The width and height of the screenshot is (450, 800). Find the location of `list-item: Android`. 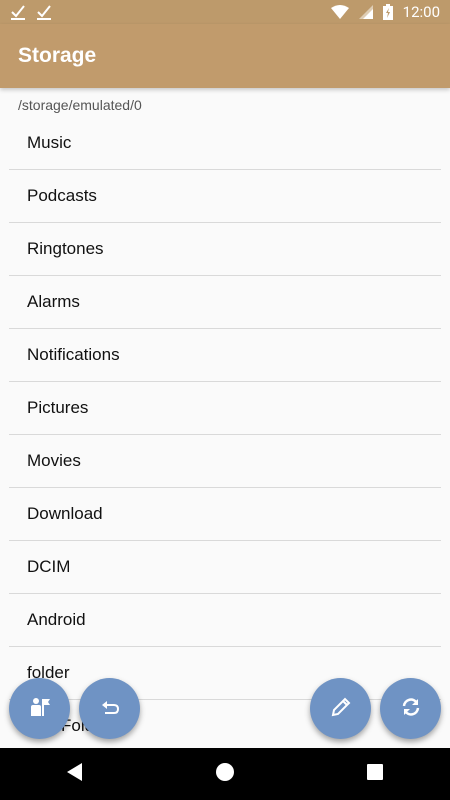

list-item: Android is located at coordinates (225, 620).